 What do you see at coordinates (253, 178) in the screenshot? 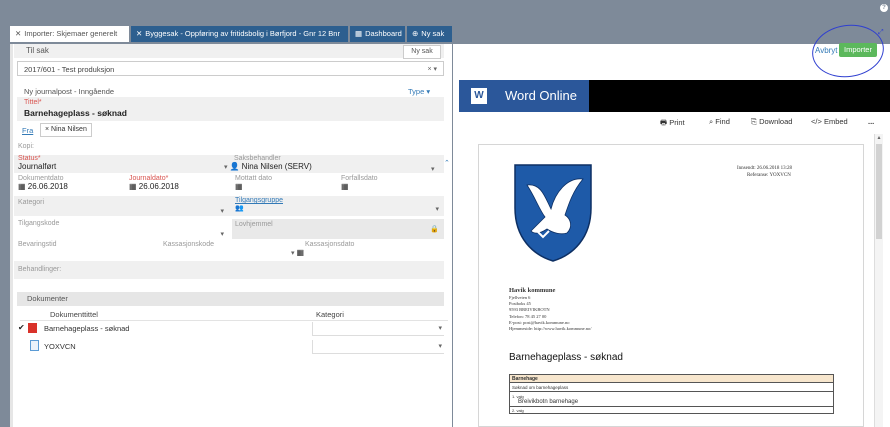
I see `received-date-label: Mottatt dato` at bounding box center [253, 178].